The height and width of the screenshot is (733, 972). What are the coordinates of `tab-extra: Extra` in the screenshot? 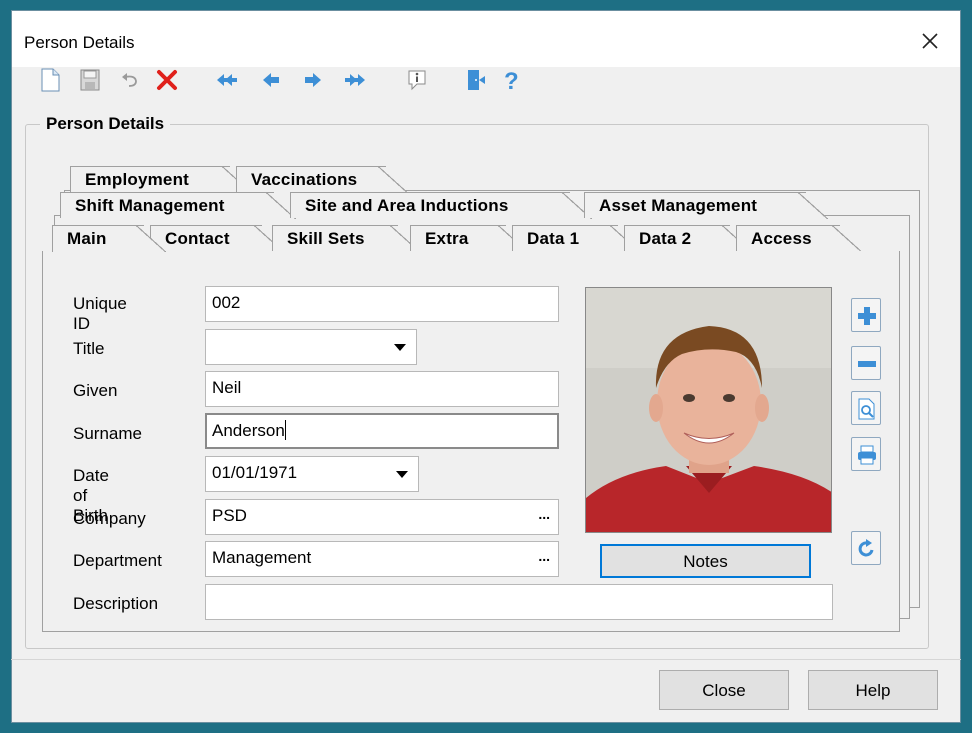 It's located at (469, 238).